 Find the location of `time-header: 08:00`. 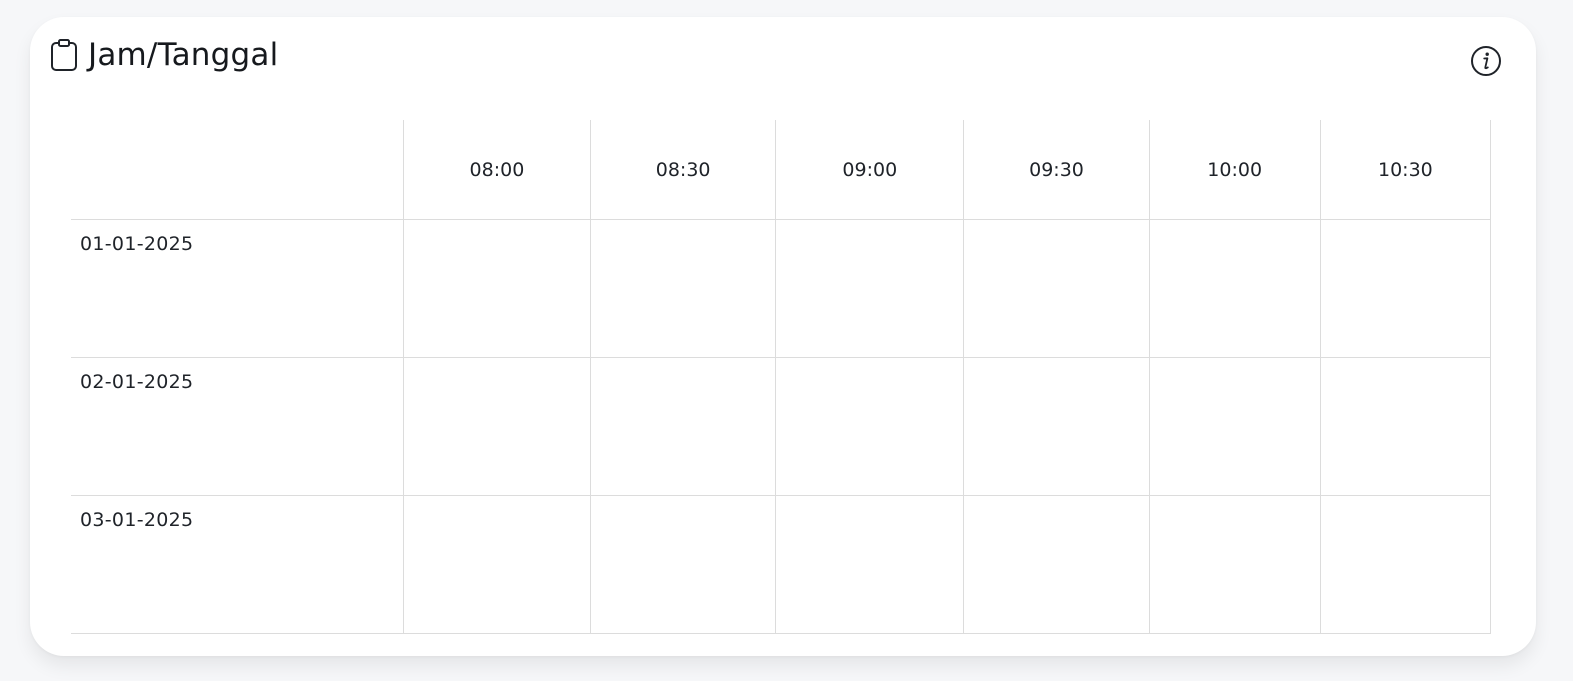

time-header: 08:00 is located at coordinates (497, 170).